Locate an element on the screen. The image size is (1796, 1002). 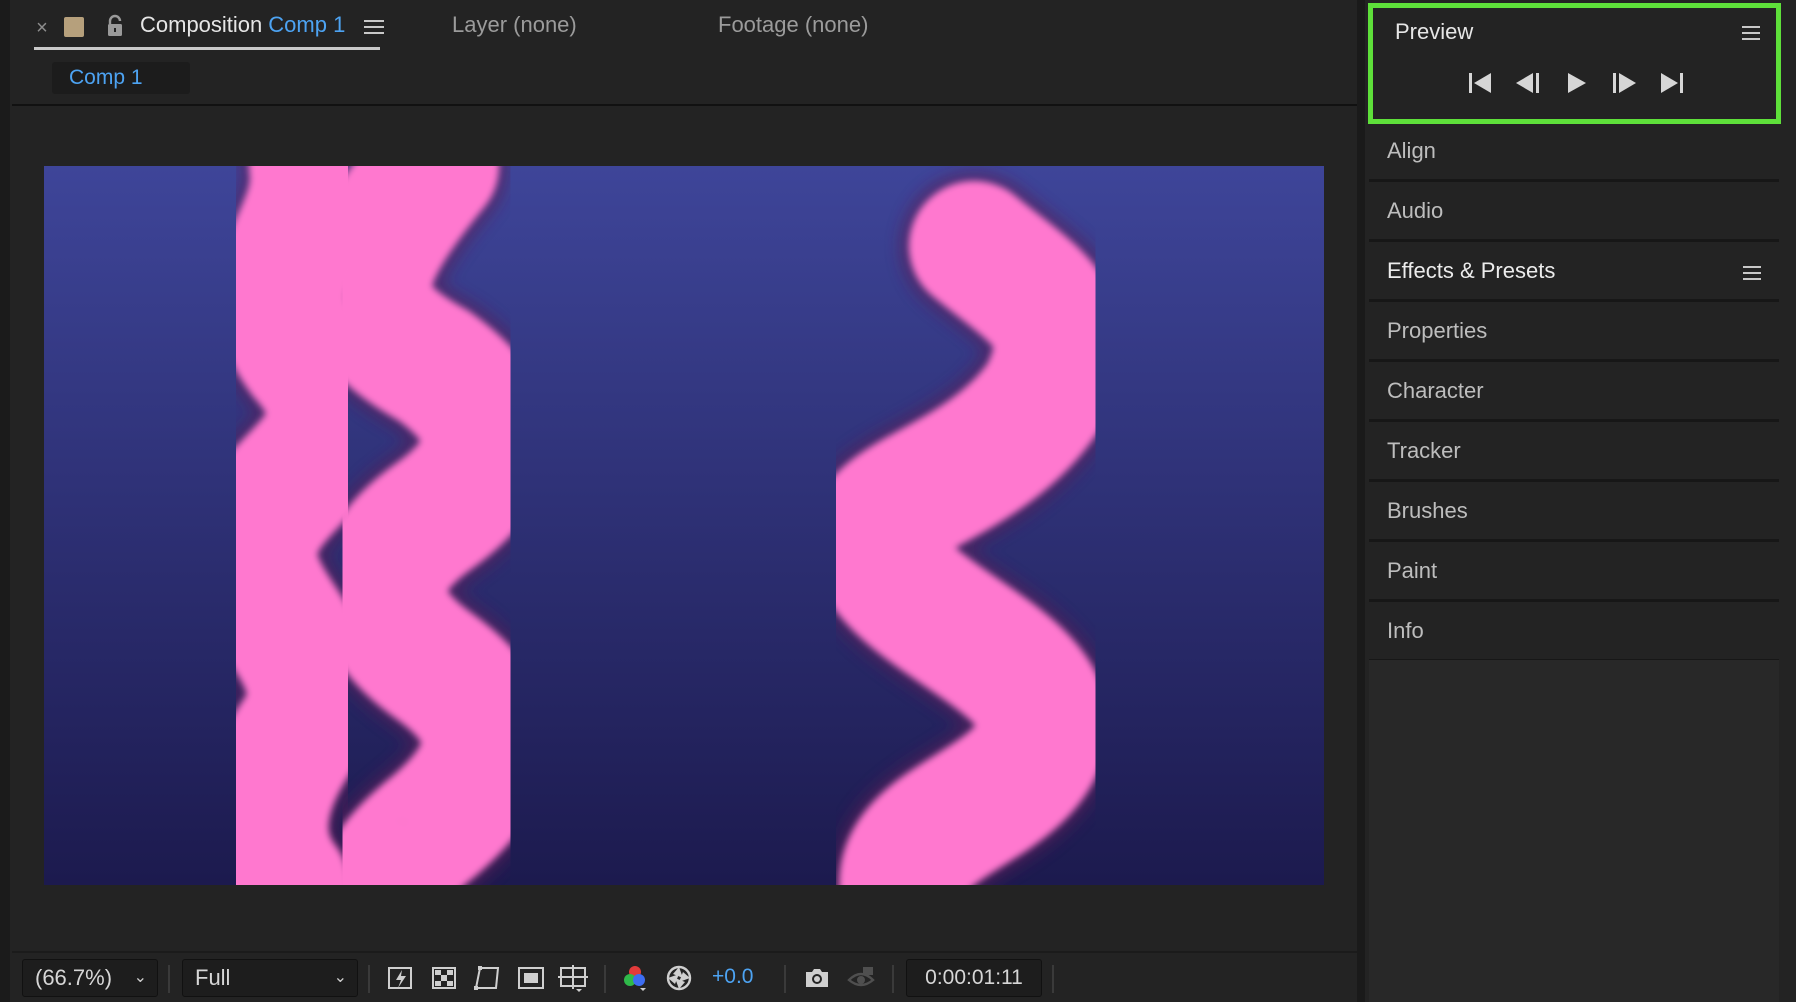
panel-info: Info is located at coordinates (1574, 633).